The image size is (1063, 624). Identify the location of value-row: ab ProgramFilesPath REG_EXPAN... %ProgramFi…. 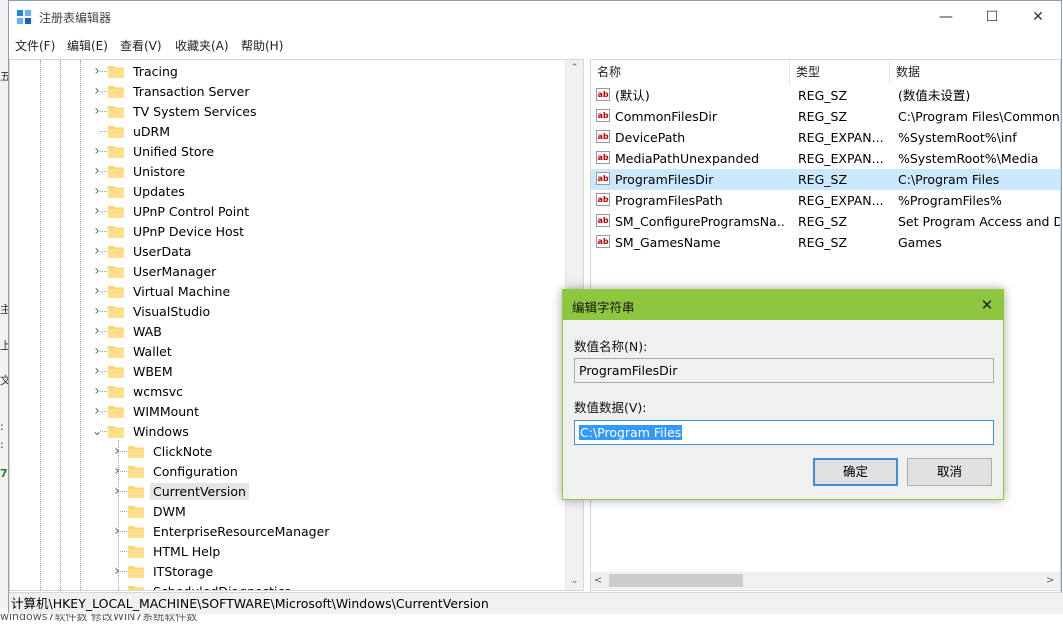
(825, 200).